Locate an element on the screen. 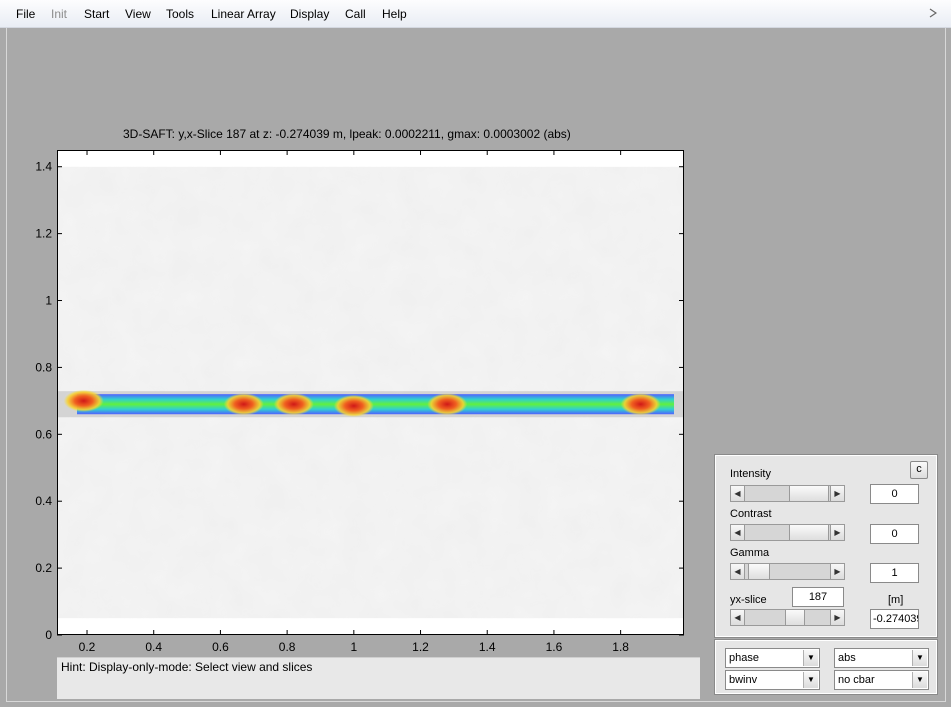 This screenshot has width=951, height=707. mode-select: phase ▼ is located at coordinates (772, 658).